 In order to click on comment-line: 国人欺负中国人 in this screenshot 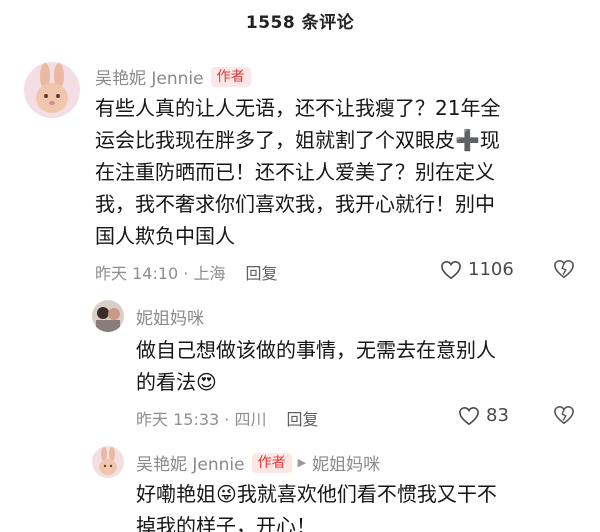, I will do `click(165, 236)`.